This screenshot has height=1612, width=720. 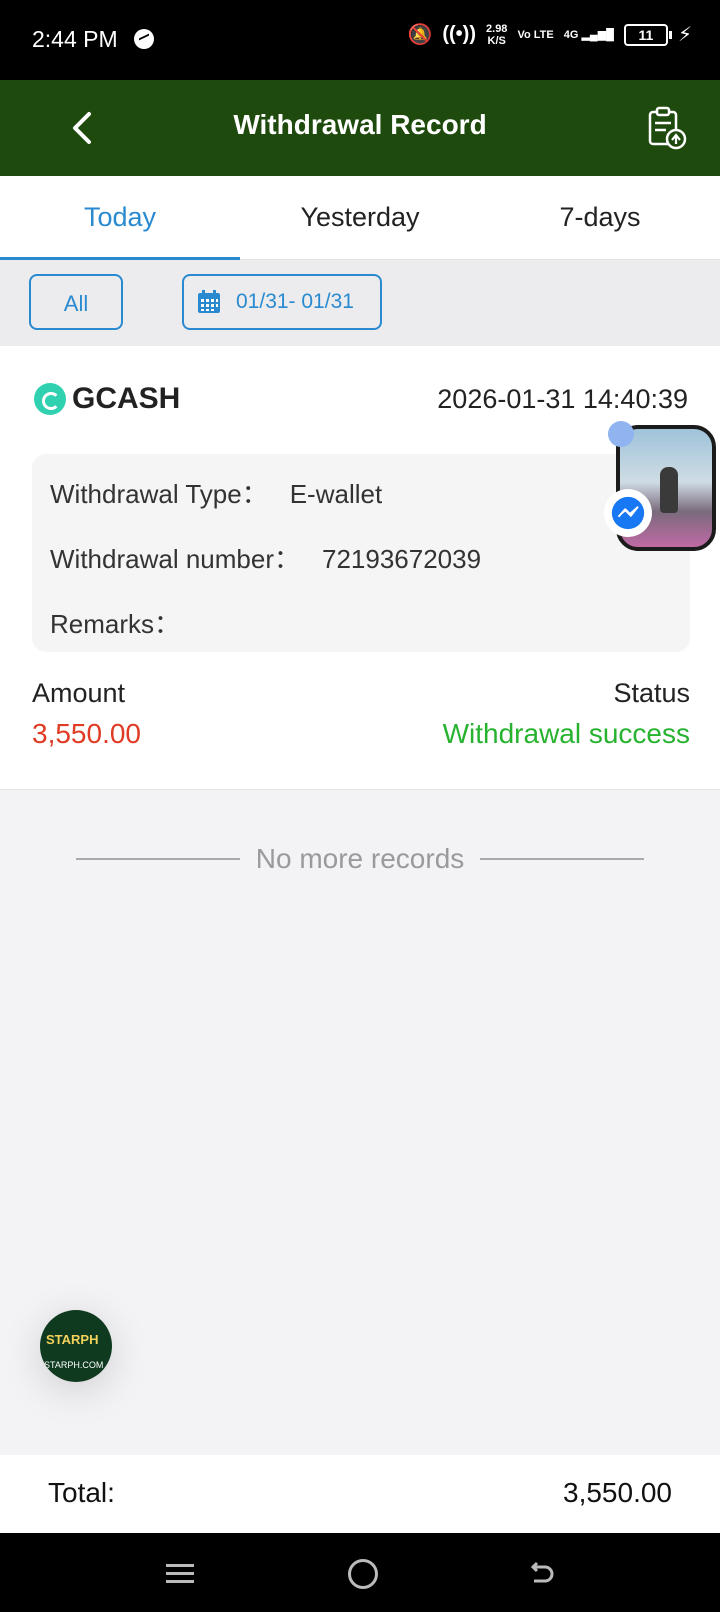 I want to click on page-title: Withdrawal Record, so click(x=360, y=124).